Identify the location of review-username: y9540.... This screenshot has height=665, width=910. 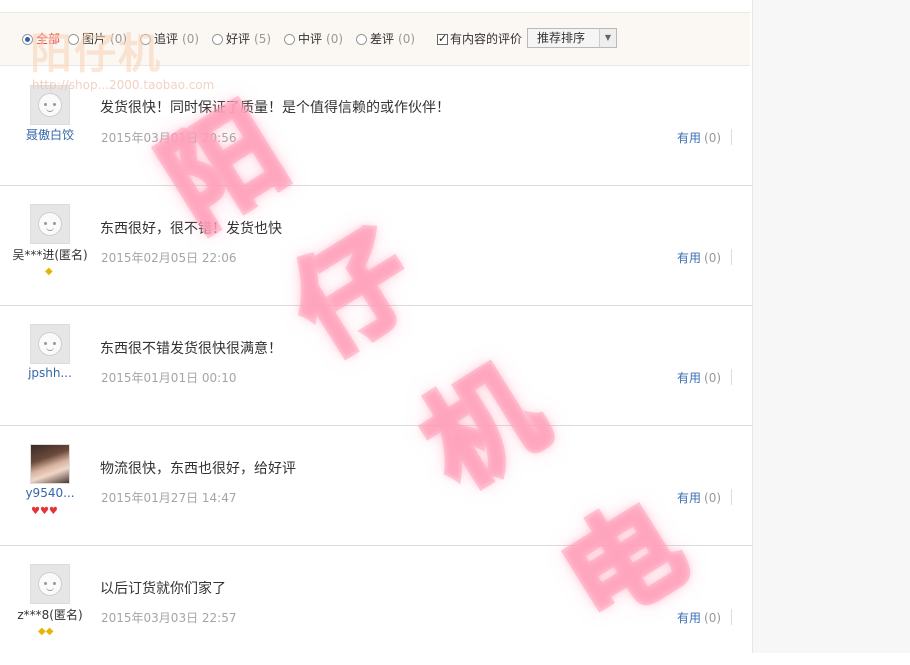
(50, 493).